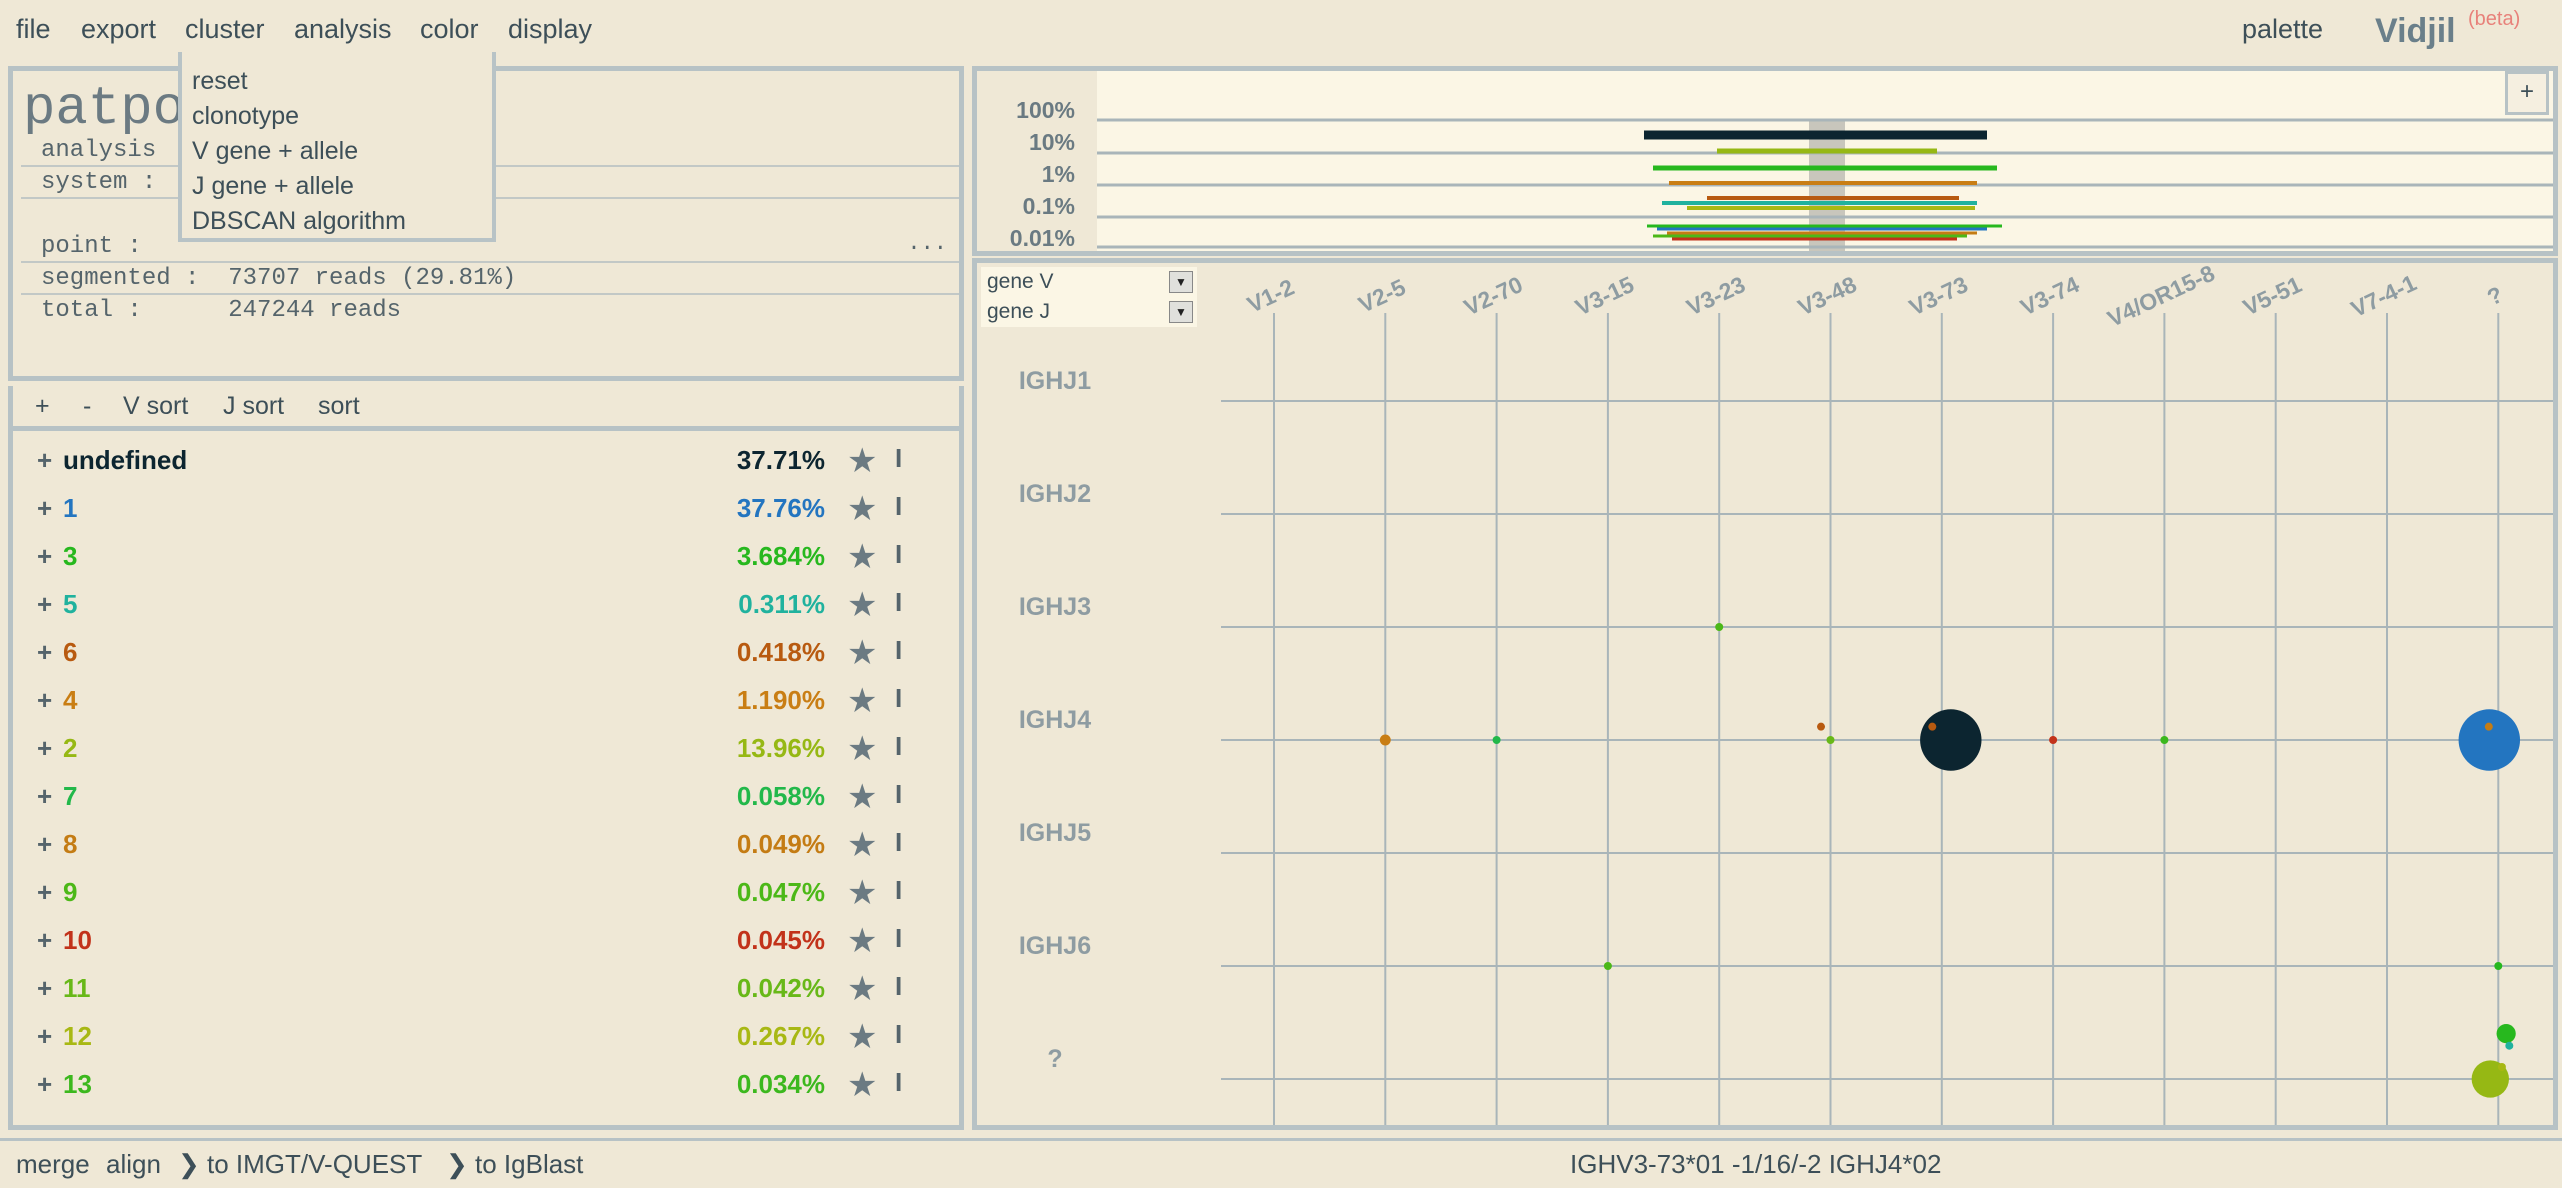 This screenshot has width=2562, height=1188. What do you see at coordinates (155, 406) in the screenshot?
I see `v-sort-button: V sort` at bounding box center [155, 406].